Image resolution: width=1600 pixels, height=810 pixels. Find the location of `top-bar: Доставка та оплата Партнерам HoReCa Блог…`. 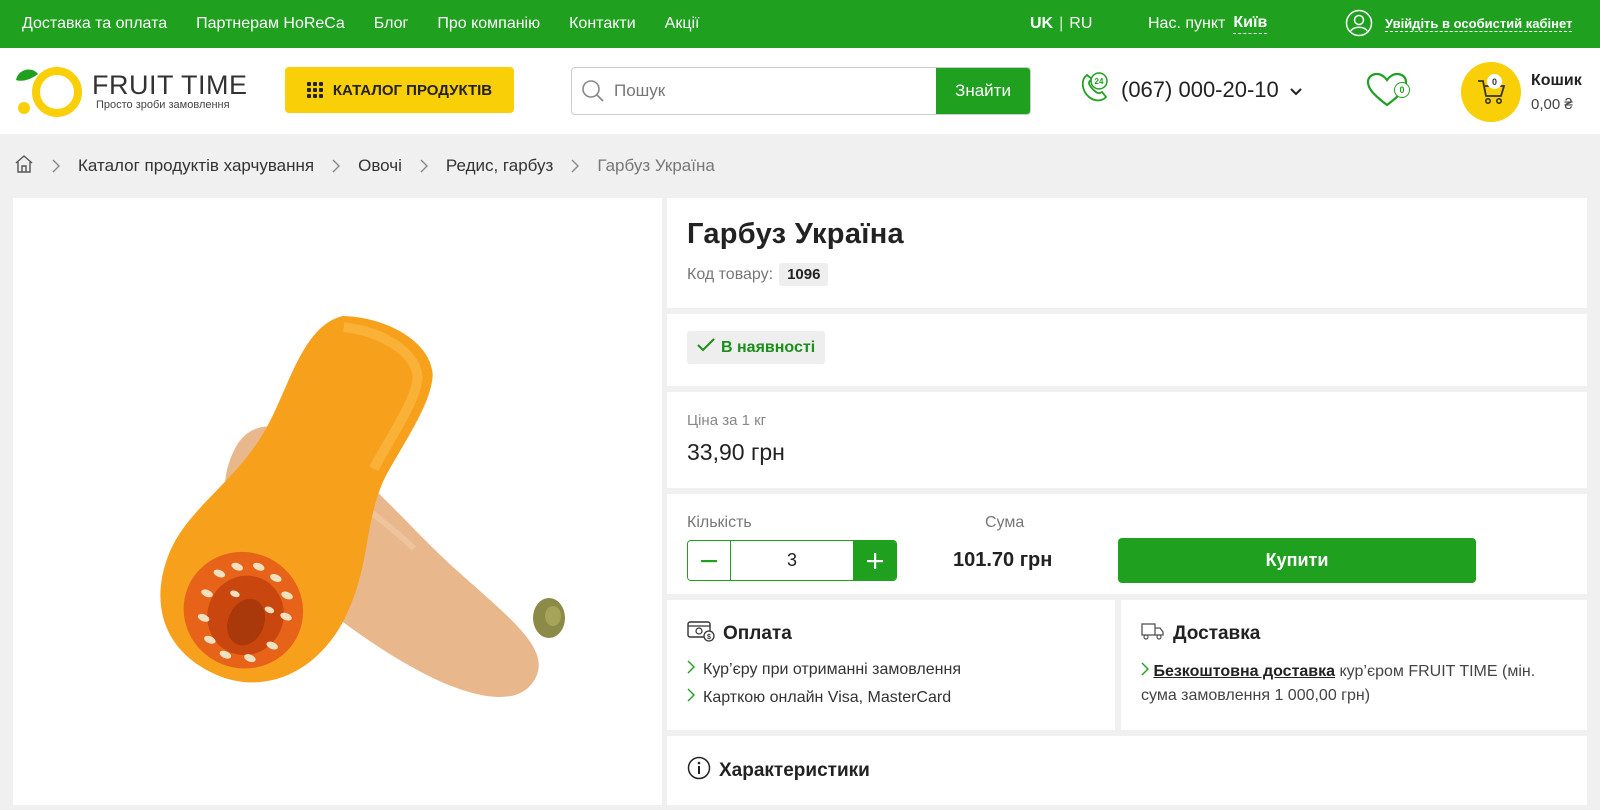

top-bar: Доставка та оплата Партнерам HoReCa Блог… is located at coordinates (800, 24).